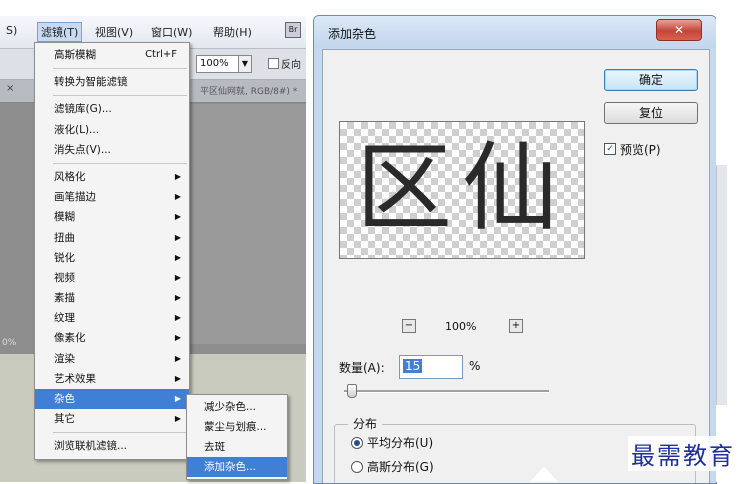 This screenshot has height=484, width=747. I want to click on menu-label: 画笔描边, so click(75, 197).